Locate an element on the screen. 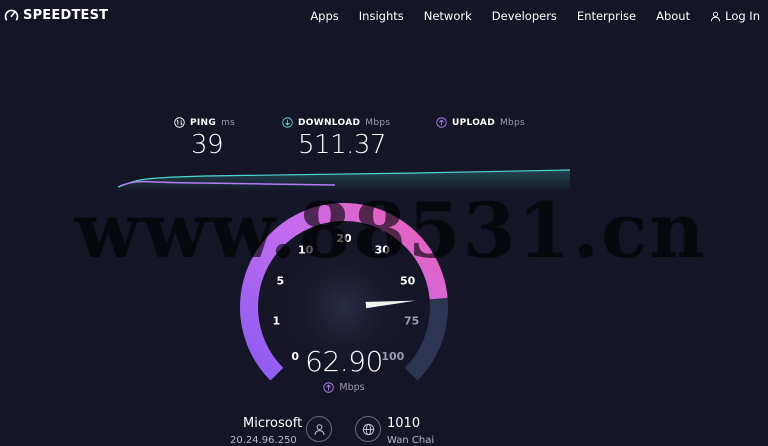 The width and height of the screenshot is (768, 446). gauge-tick-30: 30 is located at coordinates (383, 250).